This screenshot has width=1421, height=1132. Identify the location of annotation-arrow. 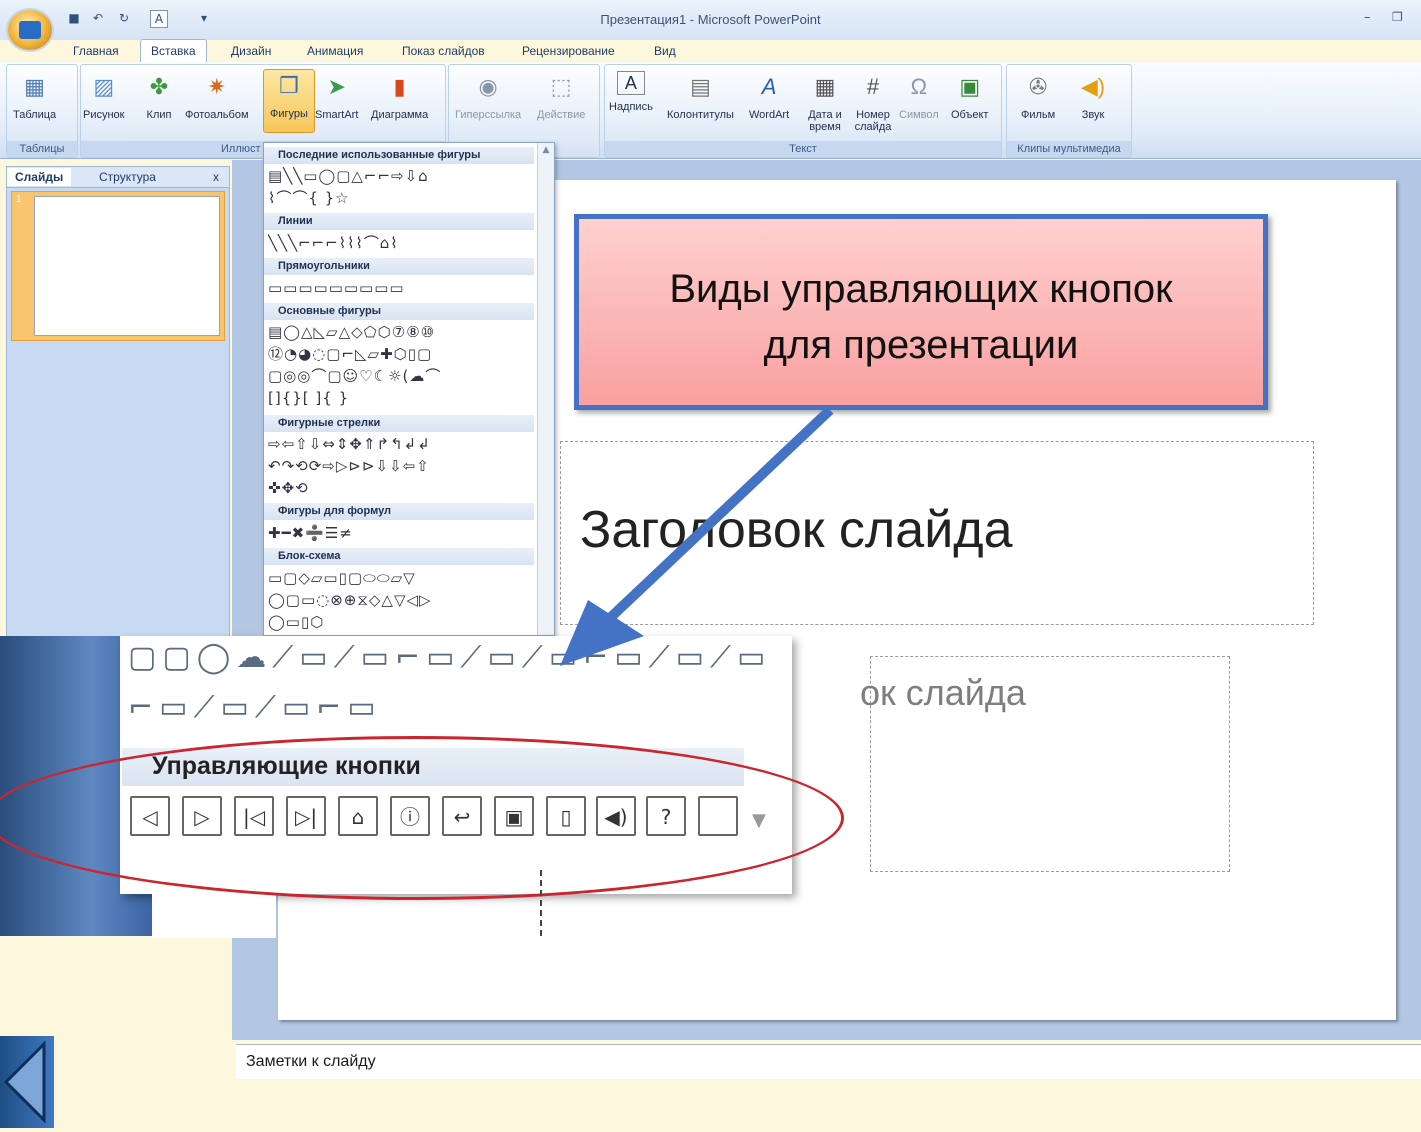
(697, 536).